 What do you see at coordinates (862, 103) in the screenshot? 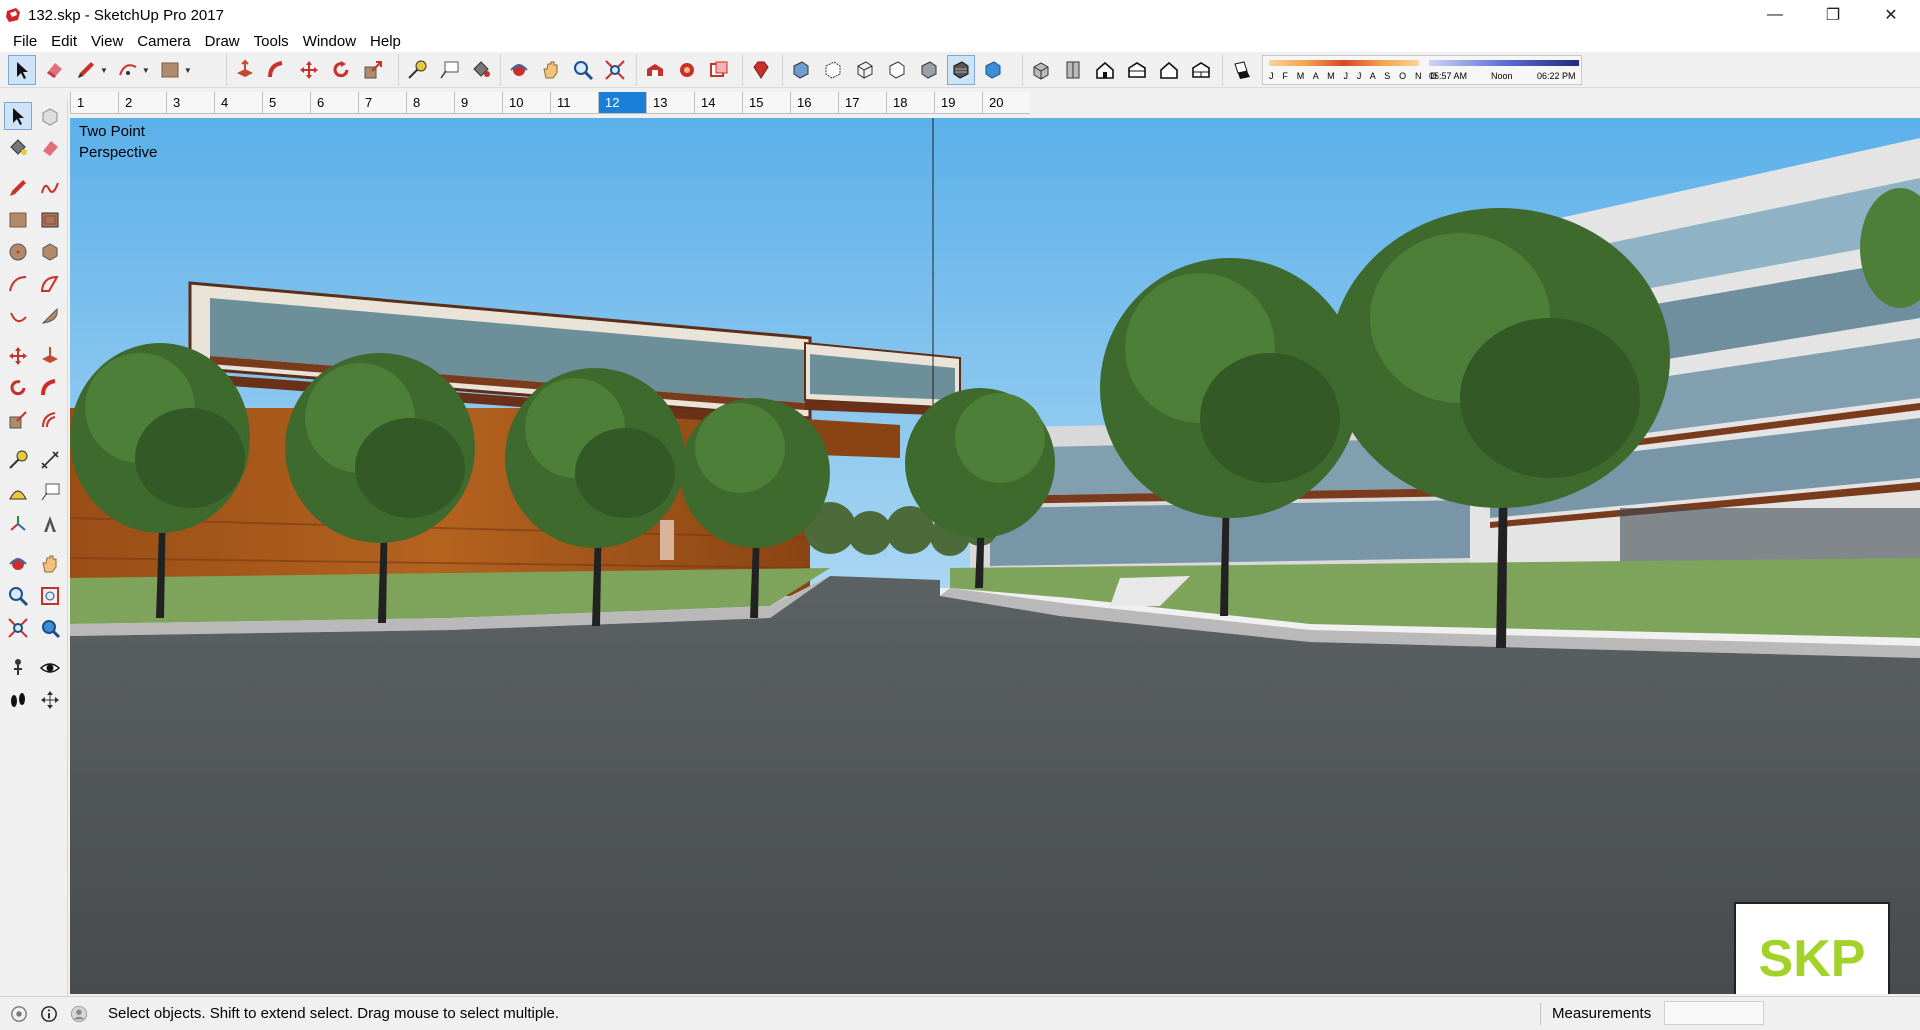
I see `scene-tab-17: 17` at bounding box center [862, 103].